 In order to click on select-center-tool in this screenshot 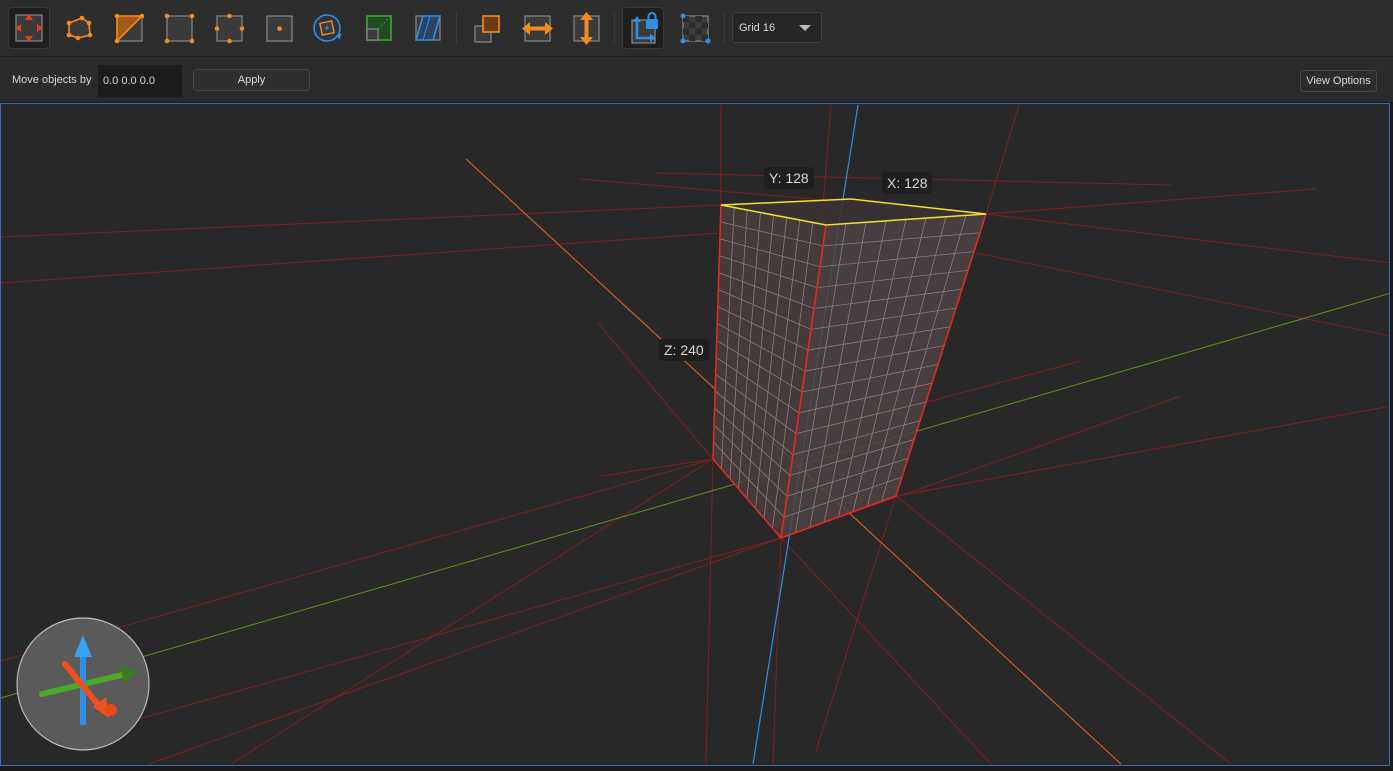, I will do `click(278, 28)`.